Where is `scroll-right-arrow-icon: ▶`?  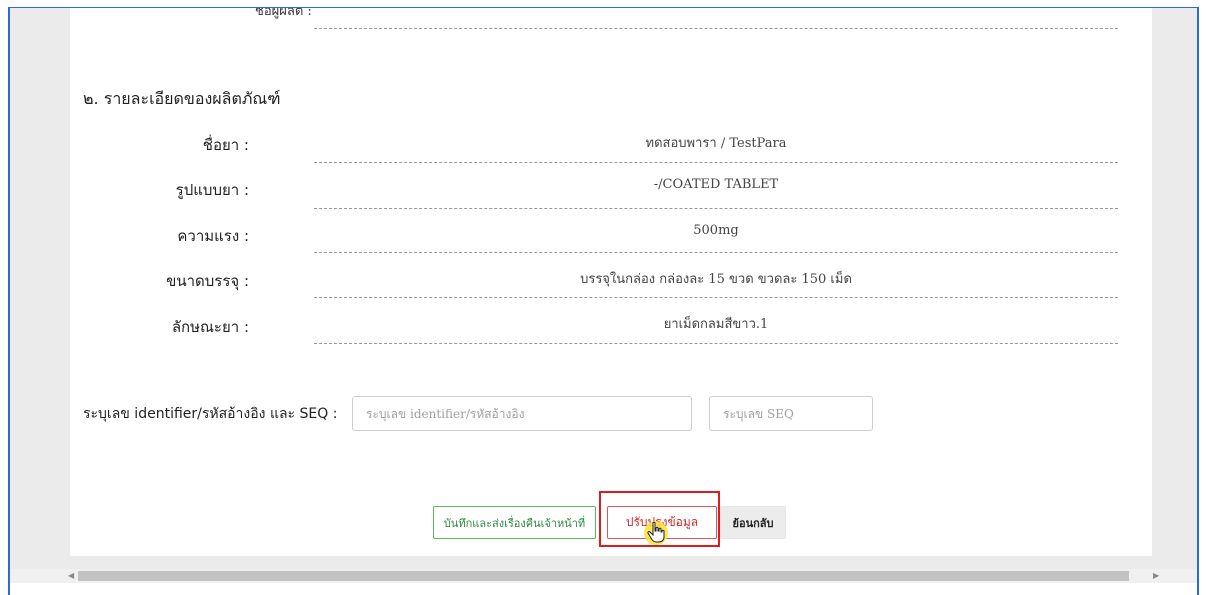
scroll-right-arrow-icon: ▶ is located at coordinates (1156, 576).